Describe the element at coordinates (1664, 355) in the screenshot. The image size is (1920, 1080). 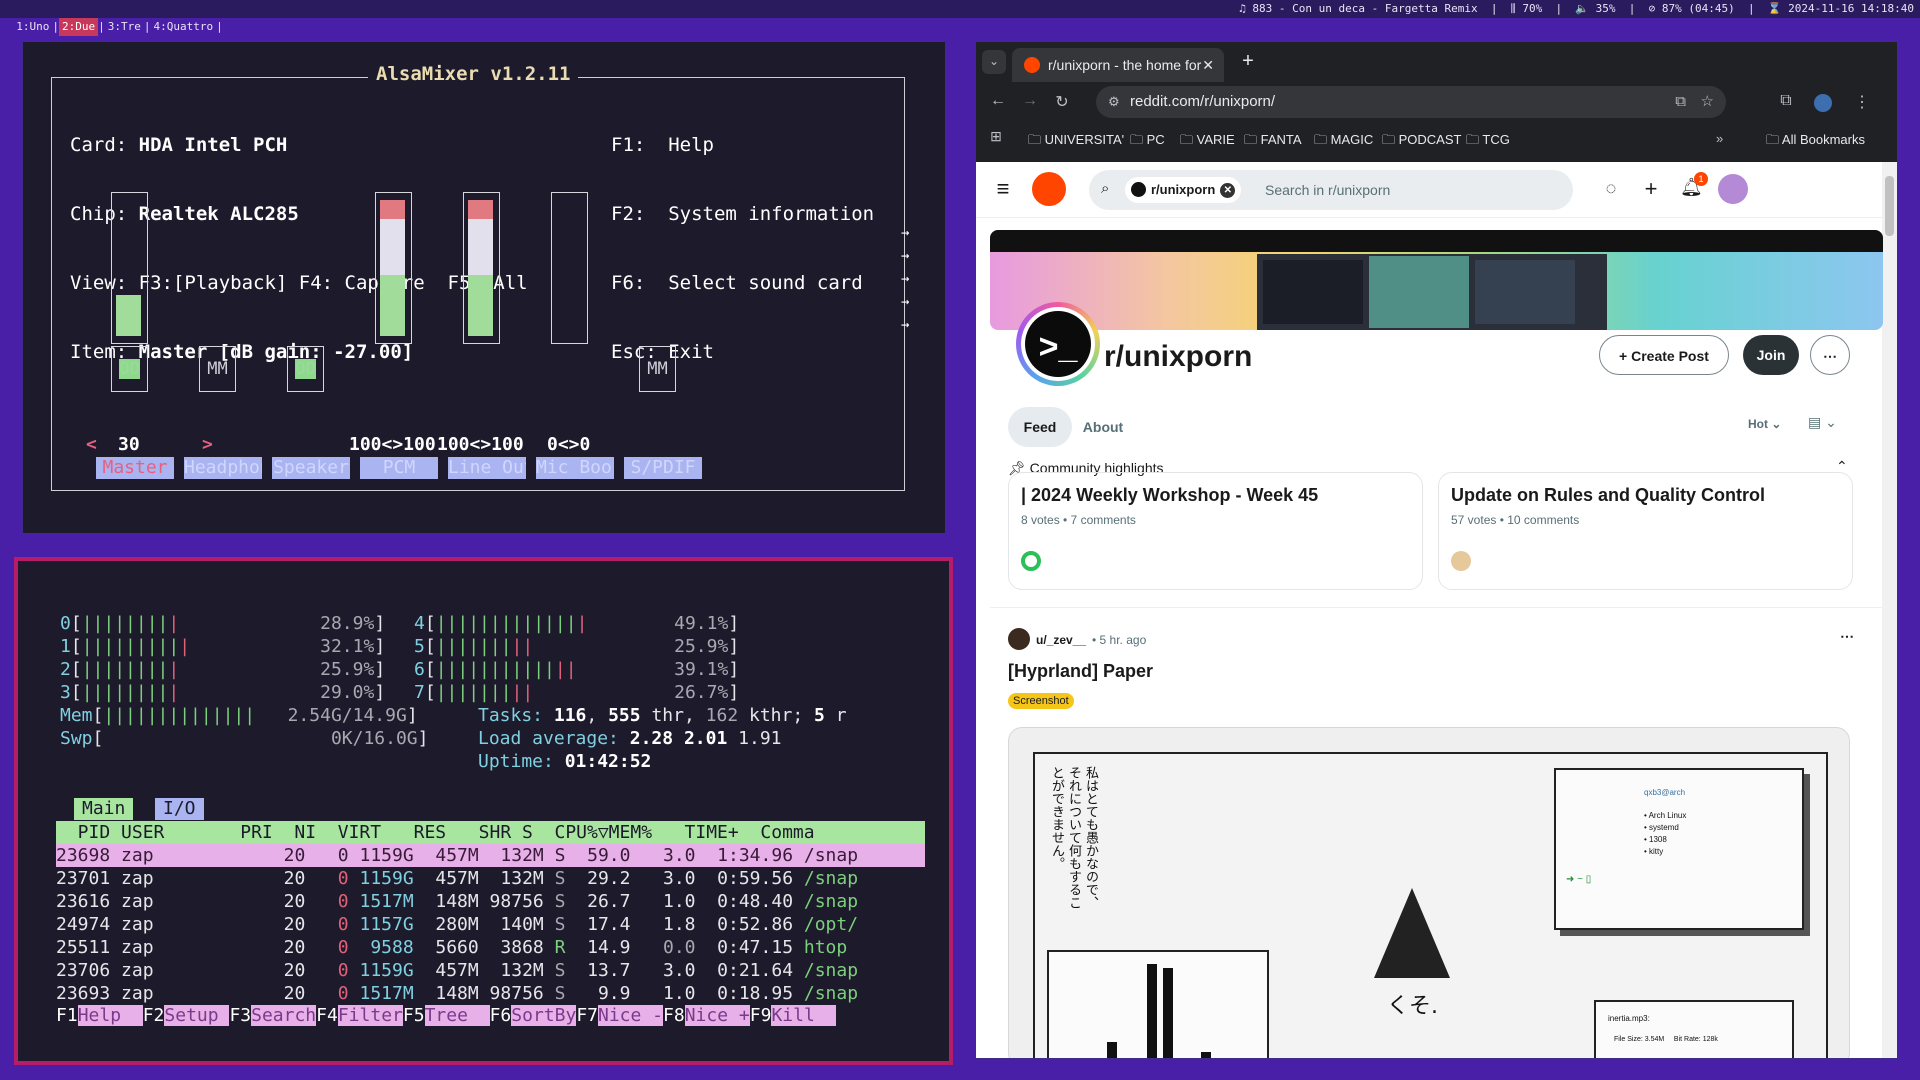
I see `create-post-button: + Create Post` at that location.